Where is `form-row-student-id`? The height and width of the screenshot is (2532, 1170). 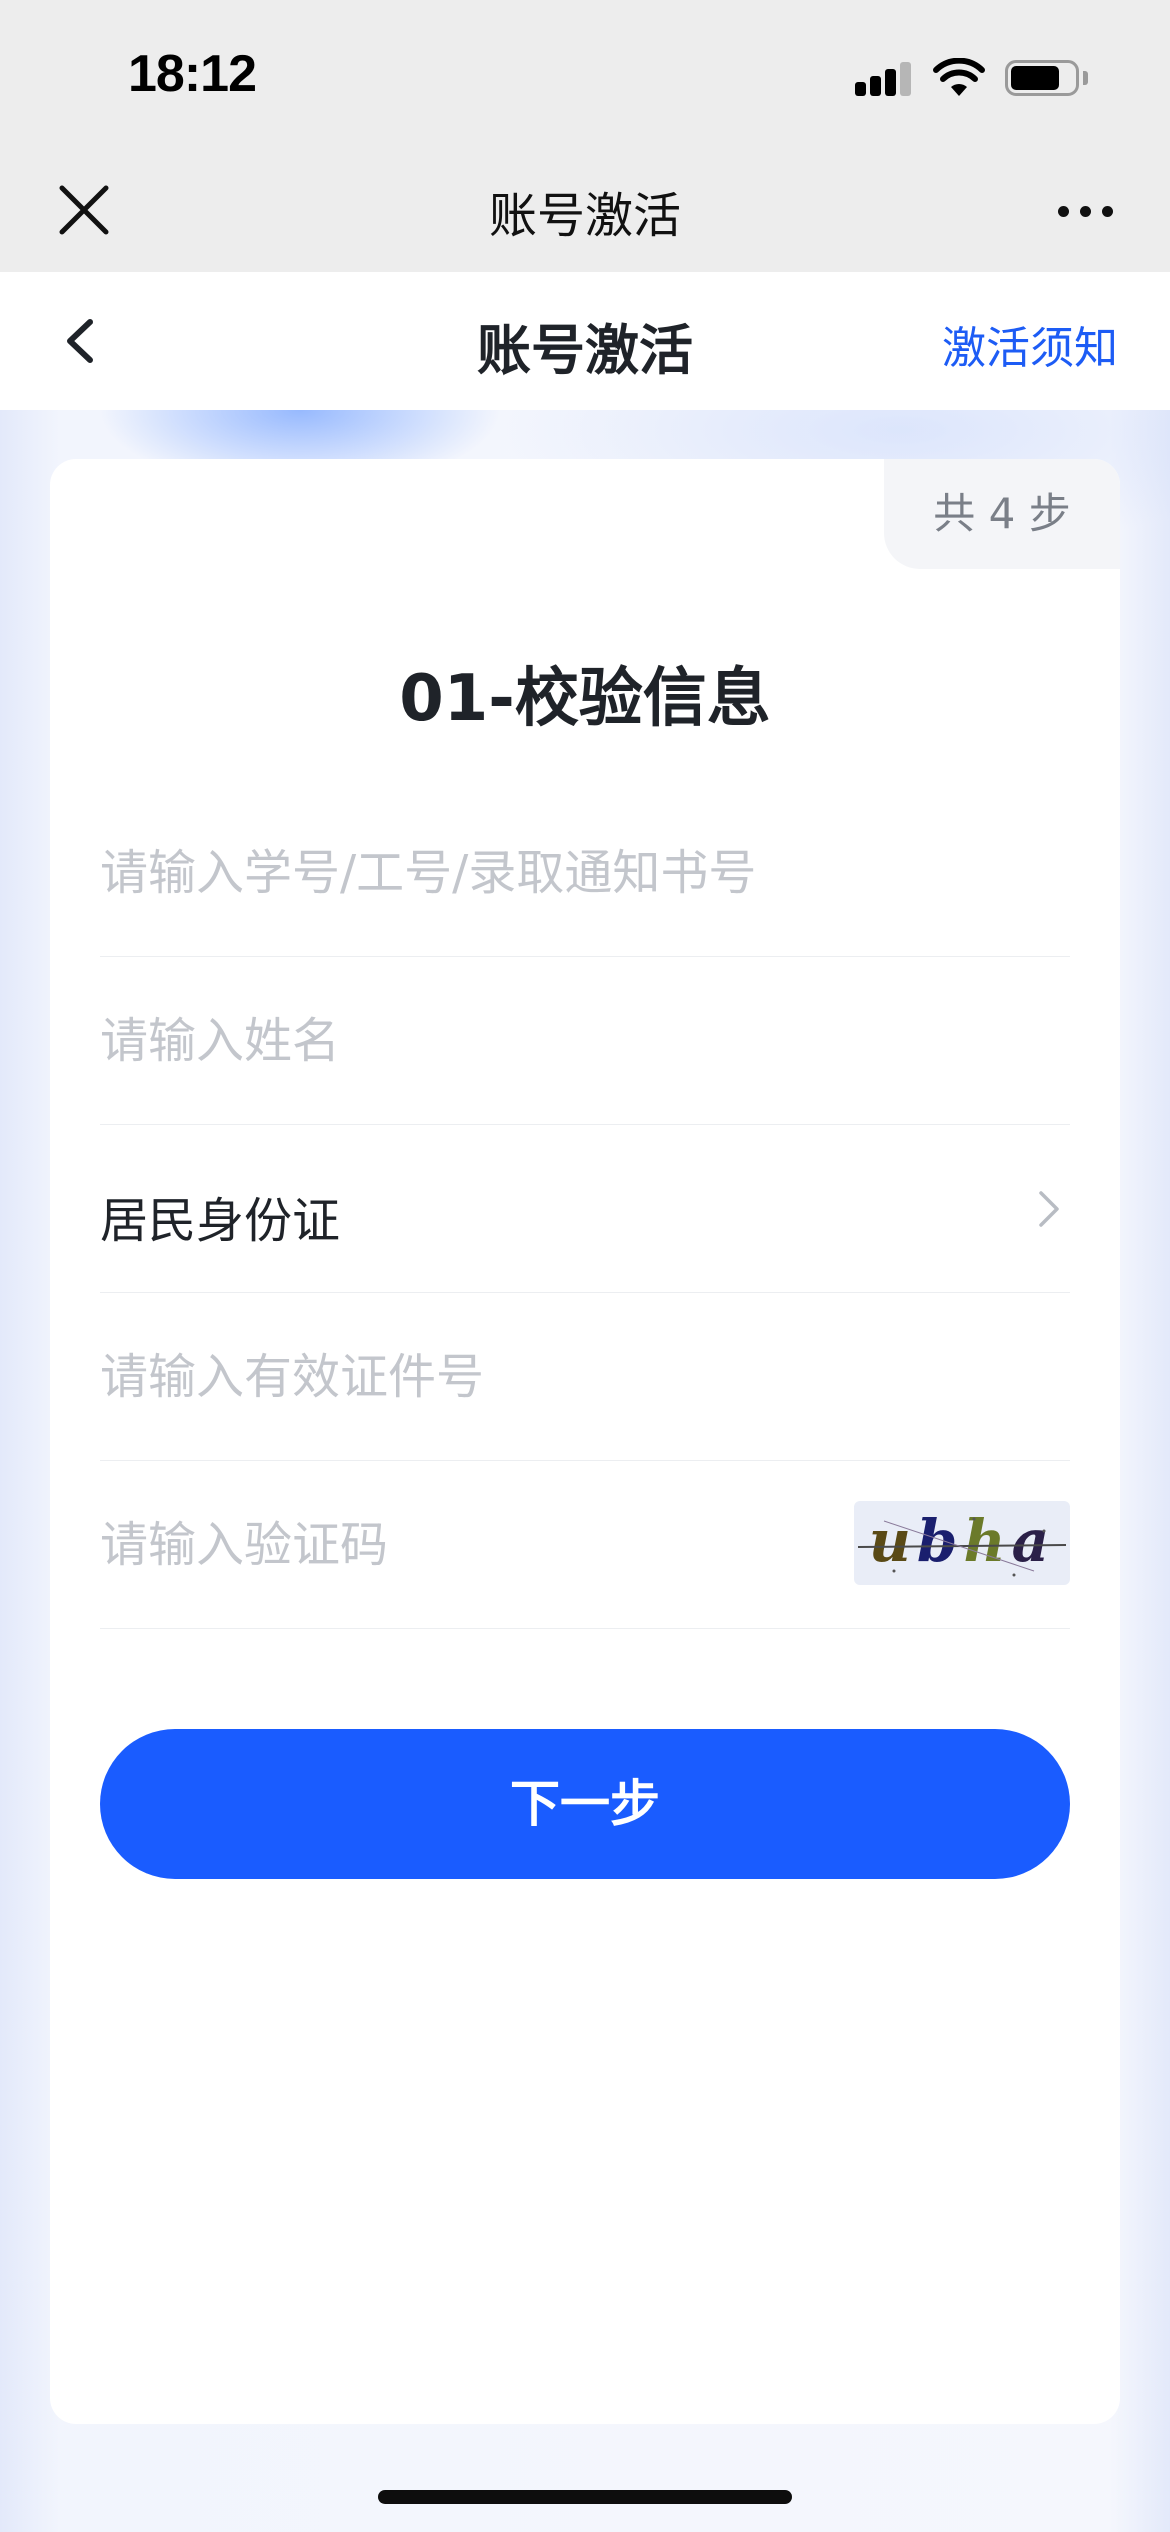
form-row-student-id is located at coordinates (585, 873).